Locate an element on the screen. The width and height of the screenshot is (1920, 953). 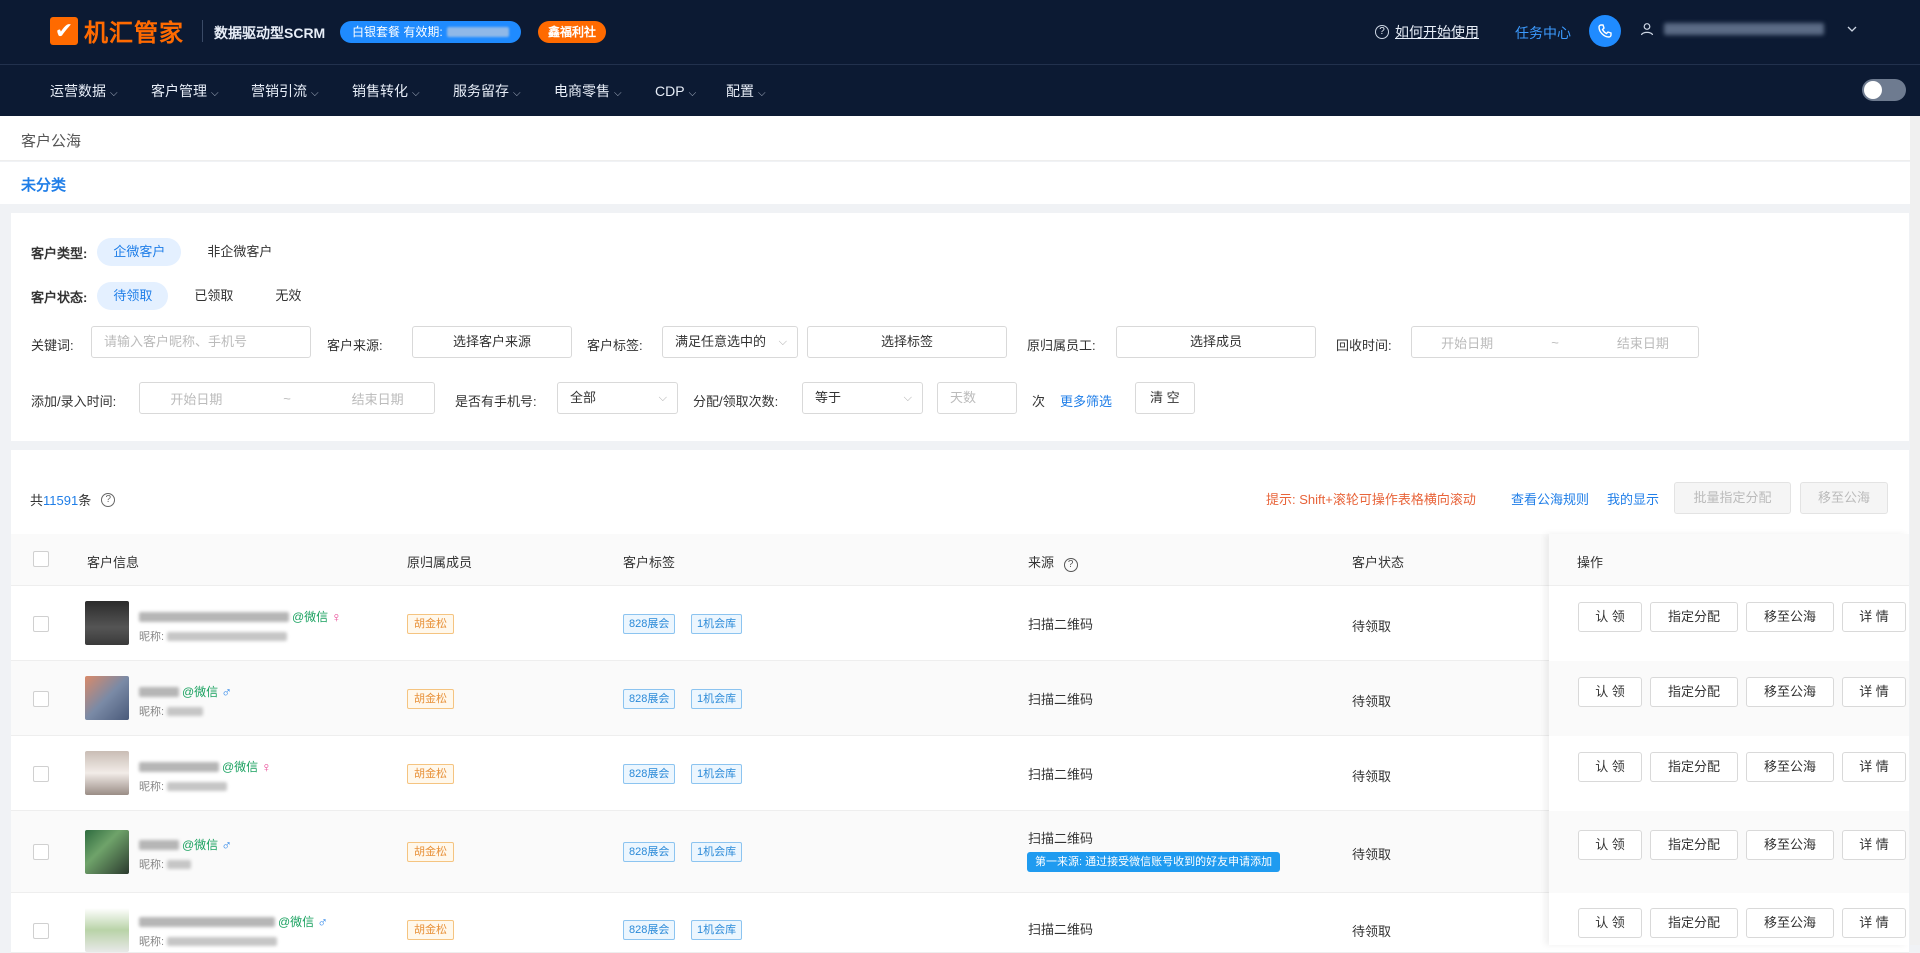
assign-op-select: 等于 ⌵ is located at coordinates (862, 398).